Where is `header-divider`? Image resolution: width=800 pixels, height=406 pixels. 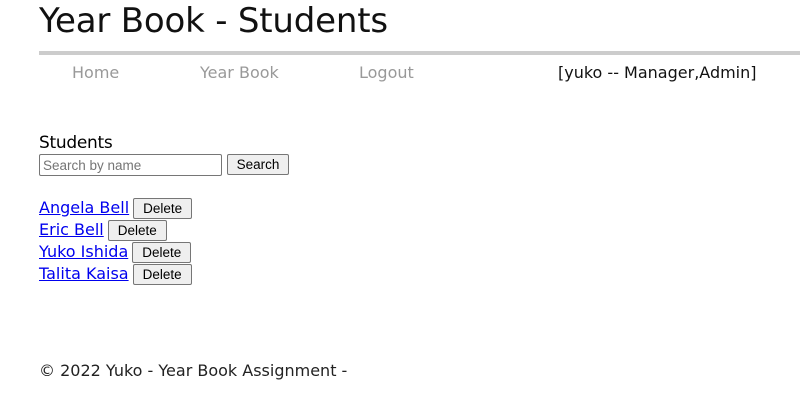
header-divider is located at coordinates (419, 53).